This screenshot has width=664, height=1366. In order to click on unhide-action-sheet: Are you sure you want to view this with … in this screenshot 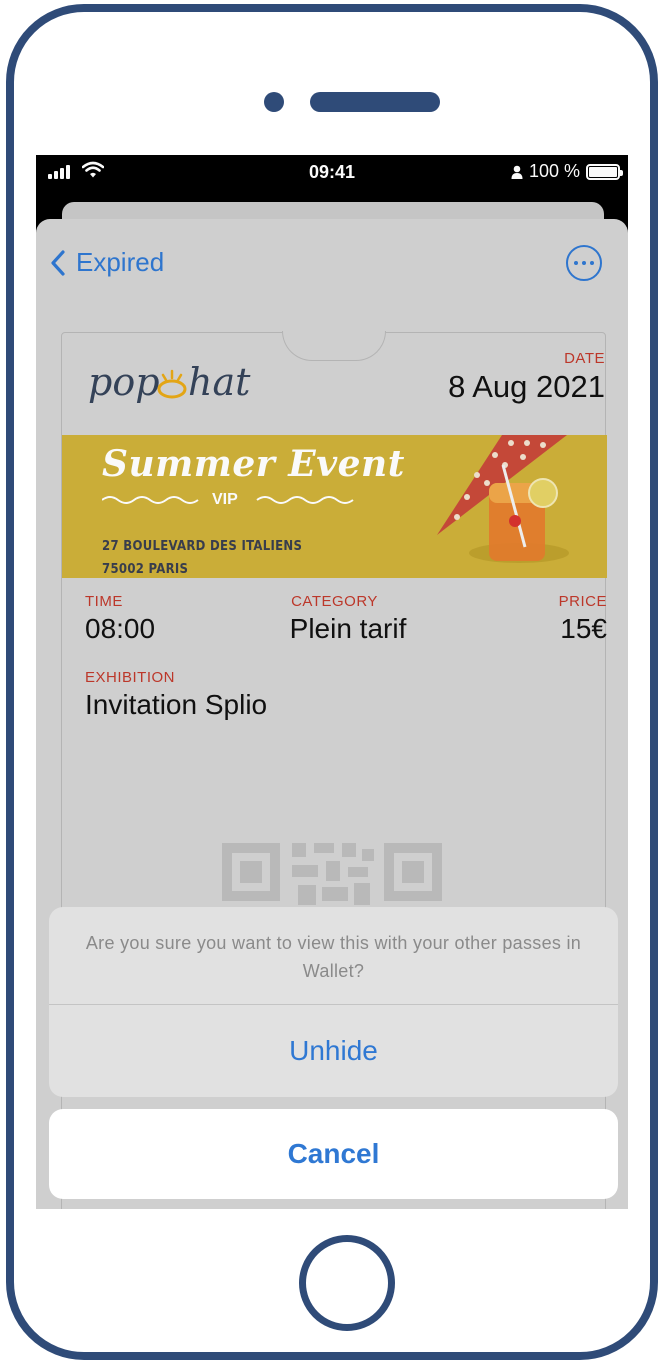, I will do `click(333, 1002)`.